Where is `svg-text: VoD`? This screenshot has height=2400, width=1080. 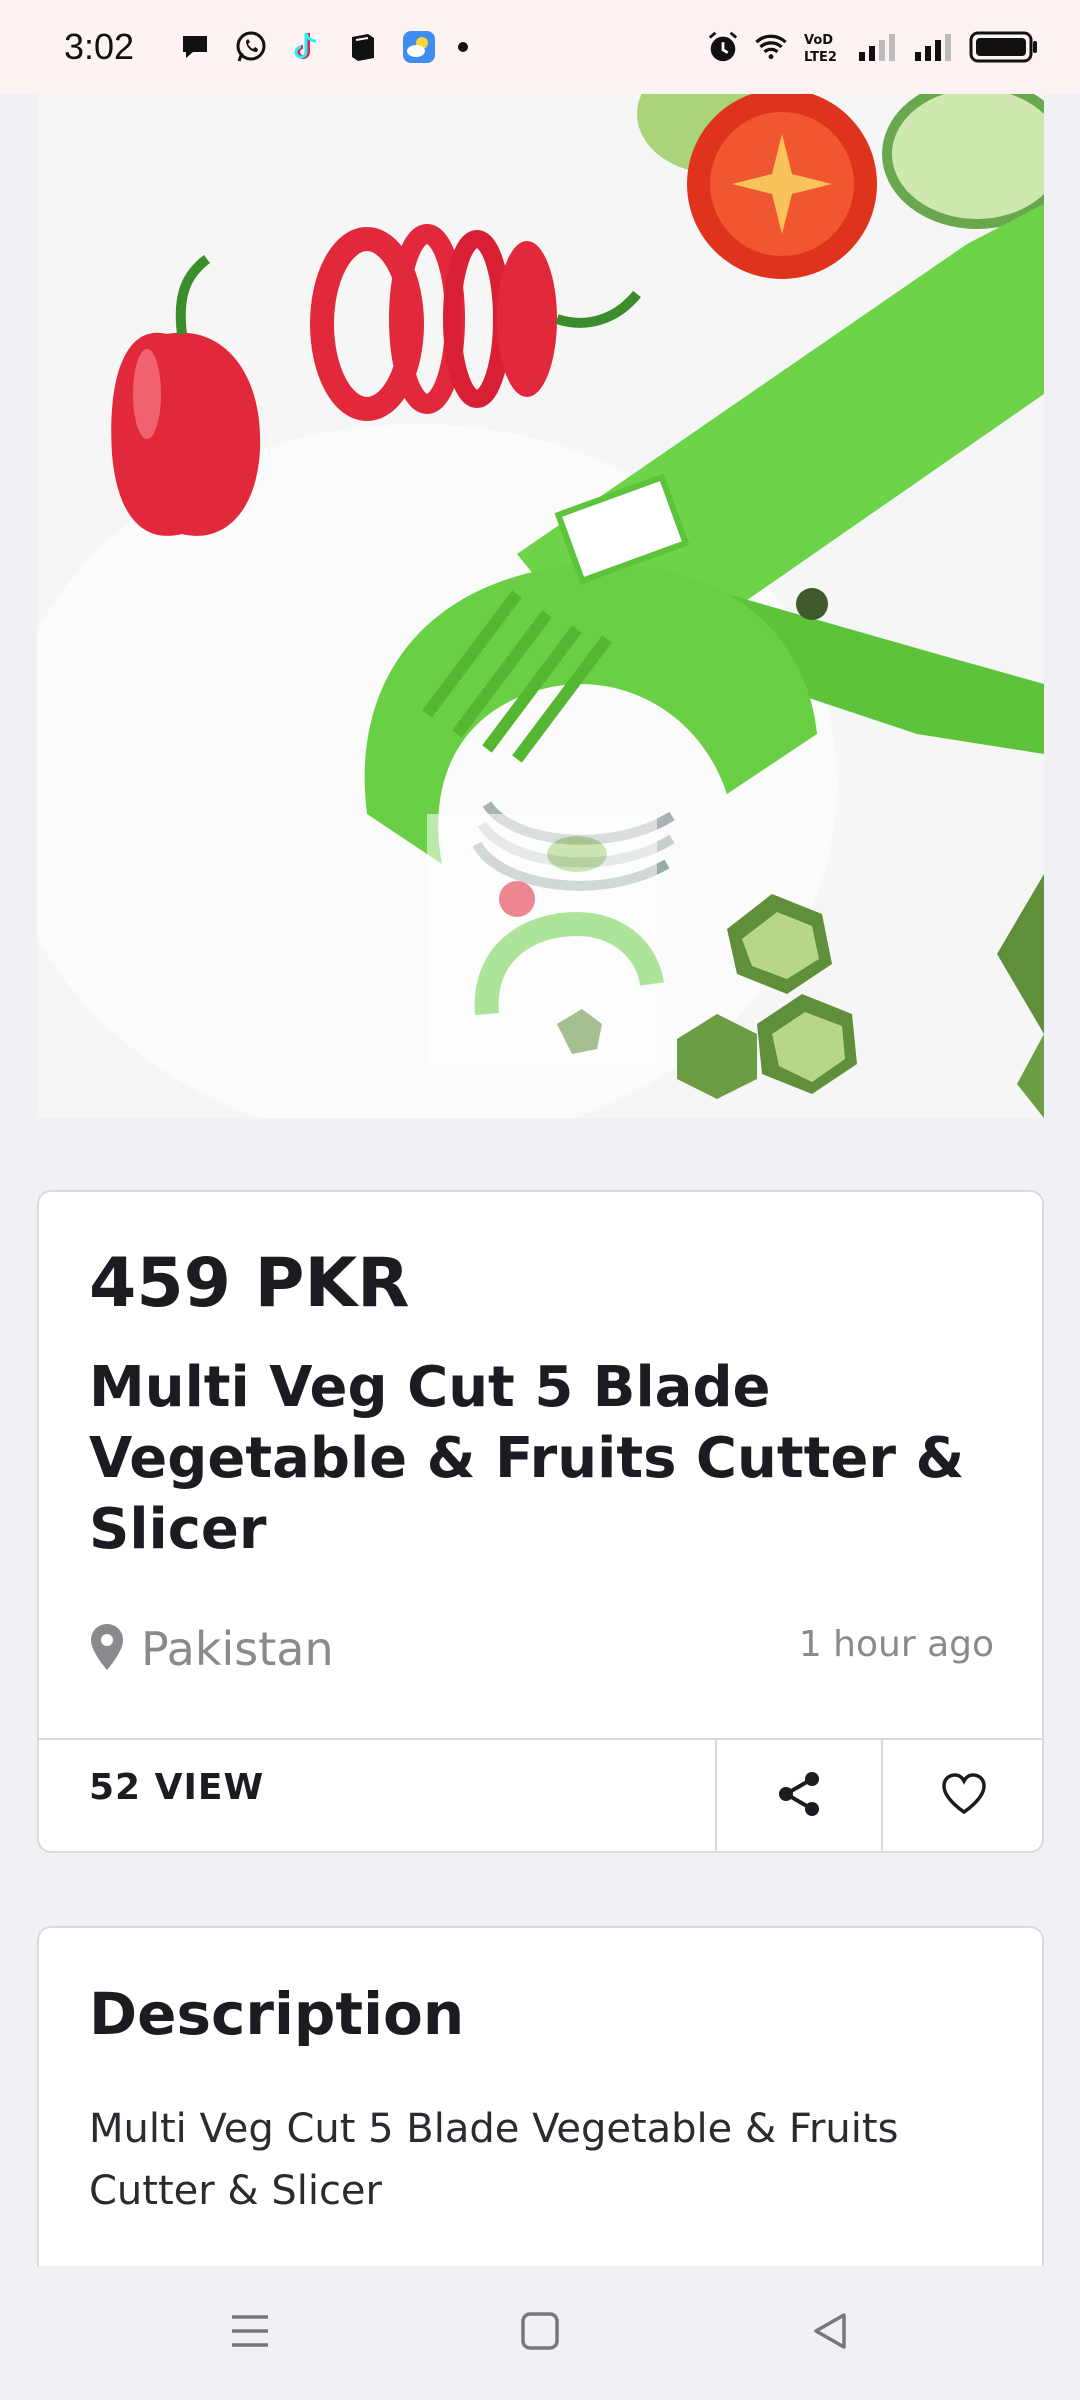
svg-text: VoD is located at coordinates (818, 40).